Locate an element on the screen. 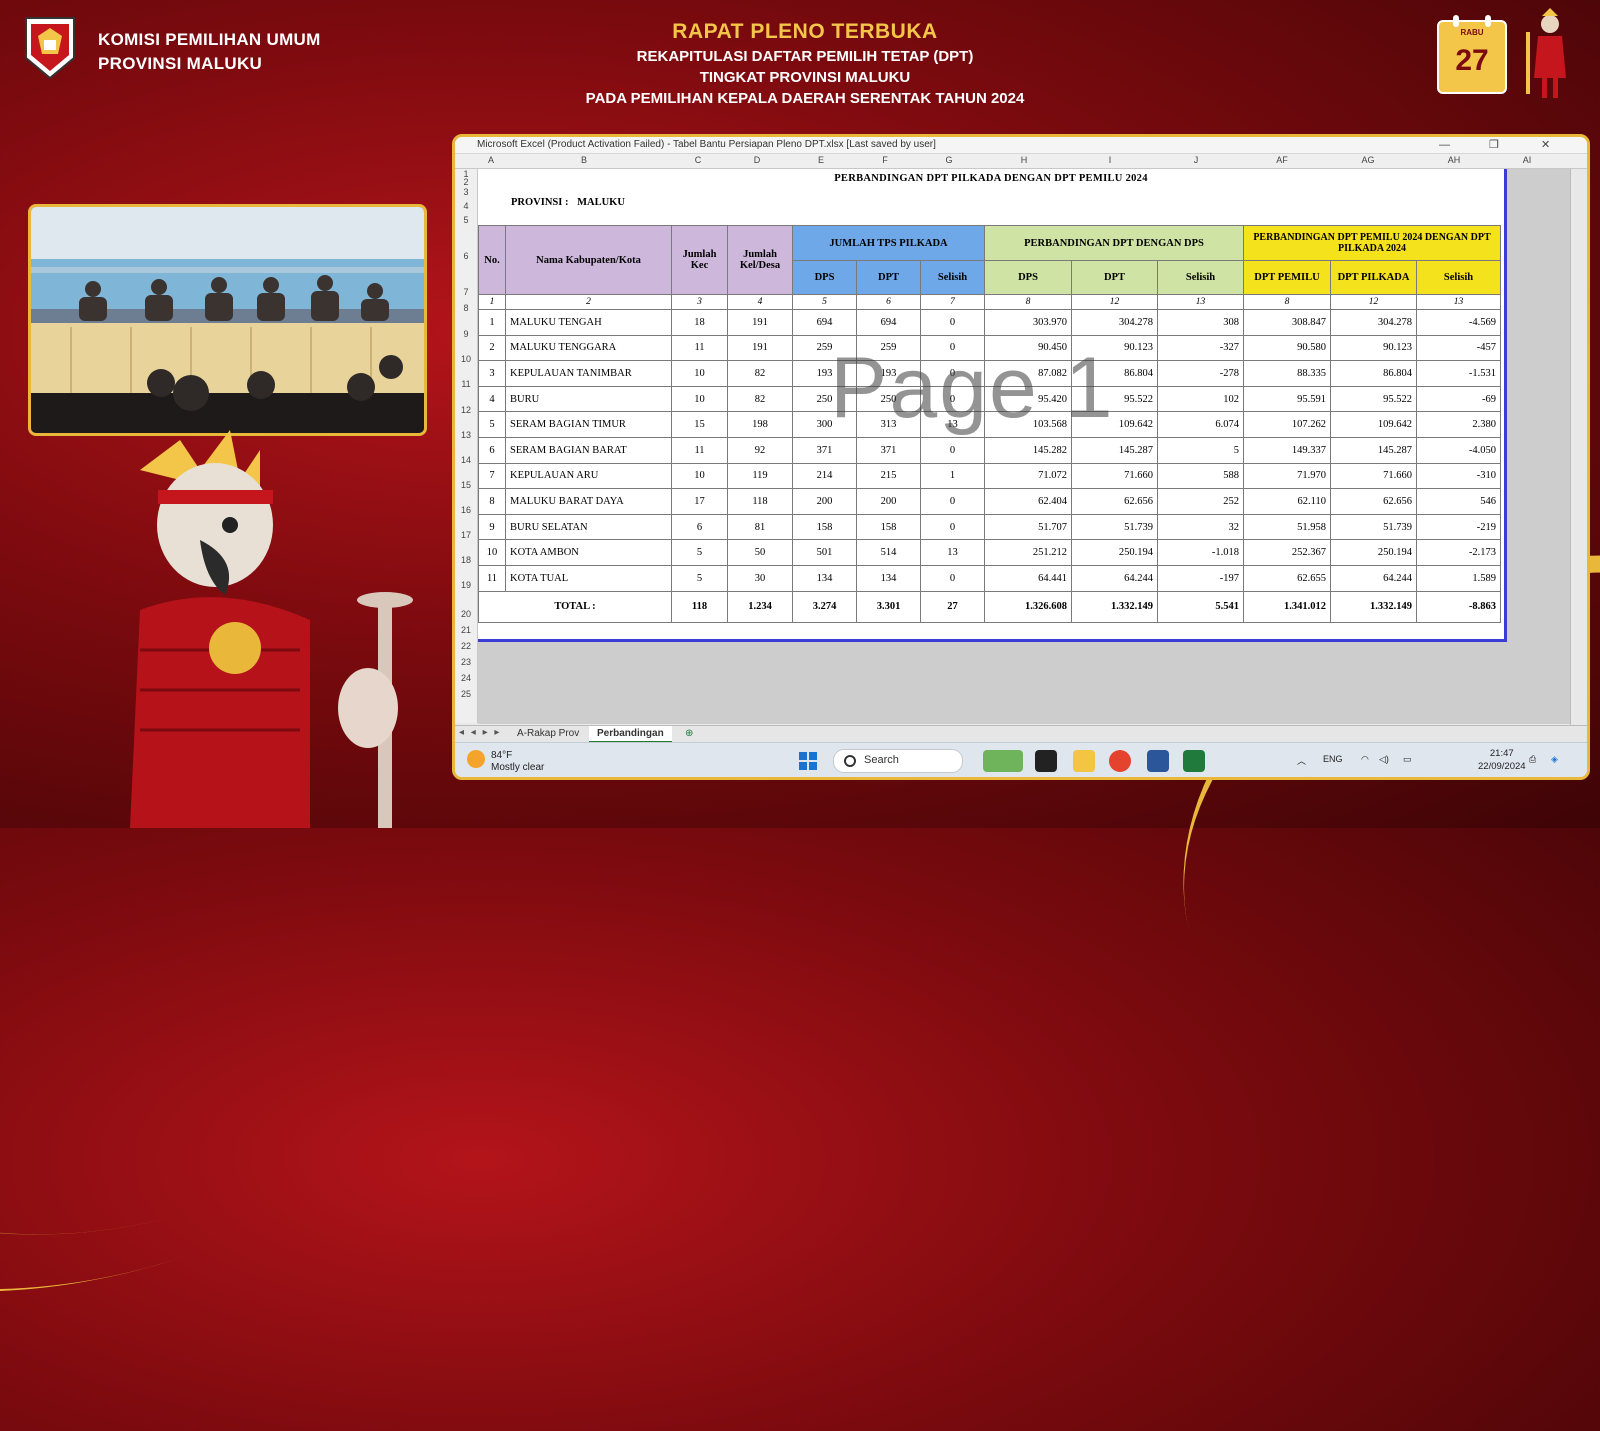  column-header: AI is located at coordinates (1527, 160).